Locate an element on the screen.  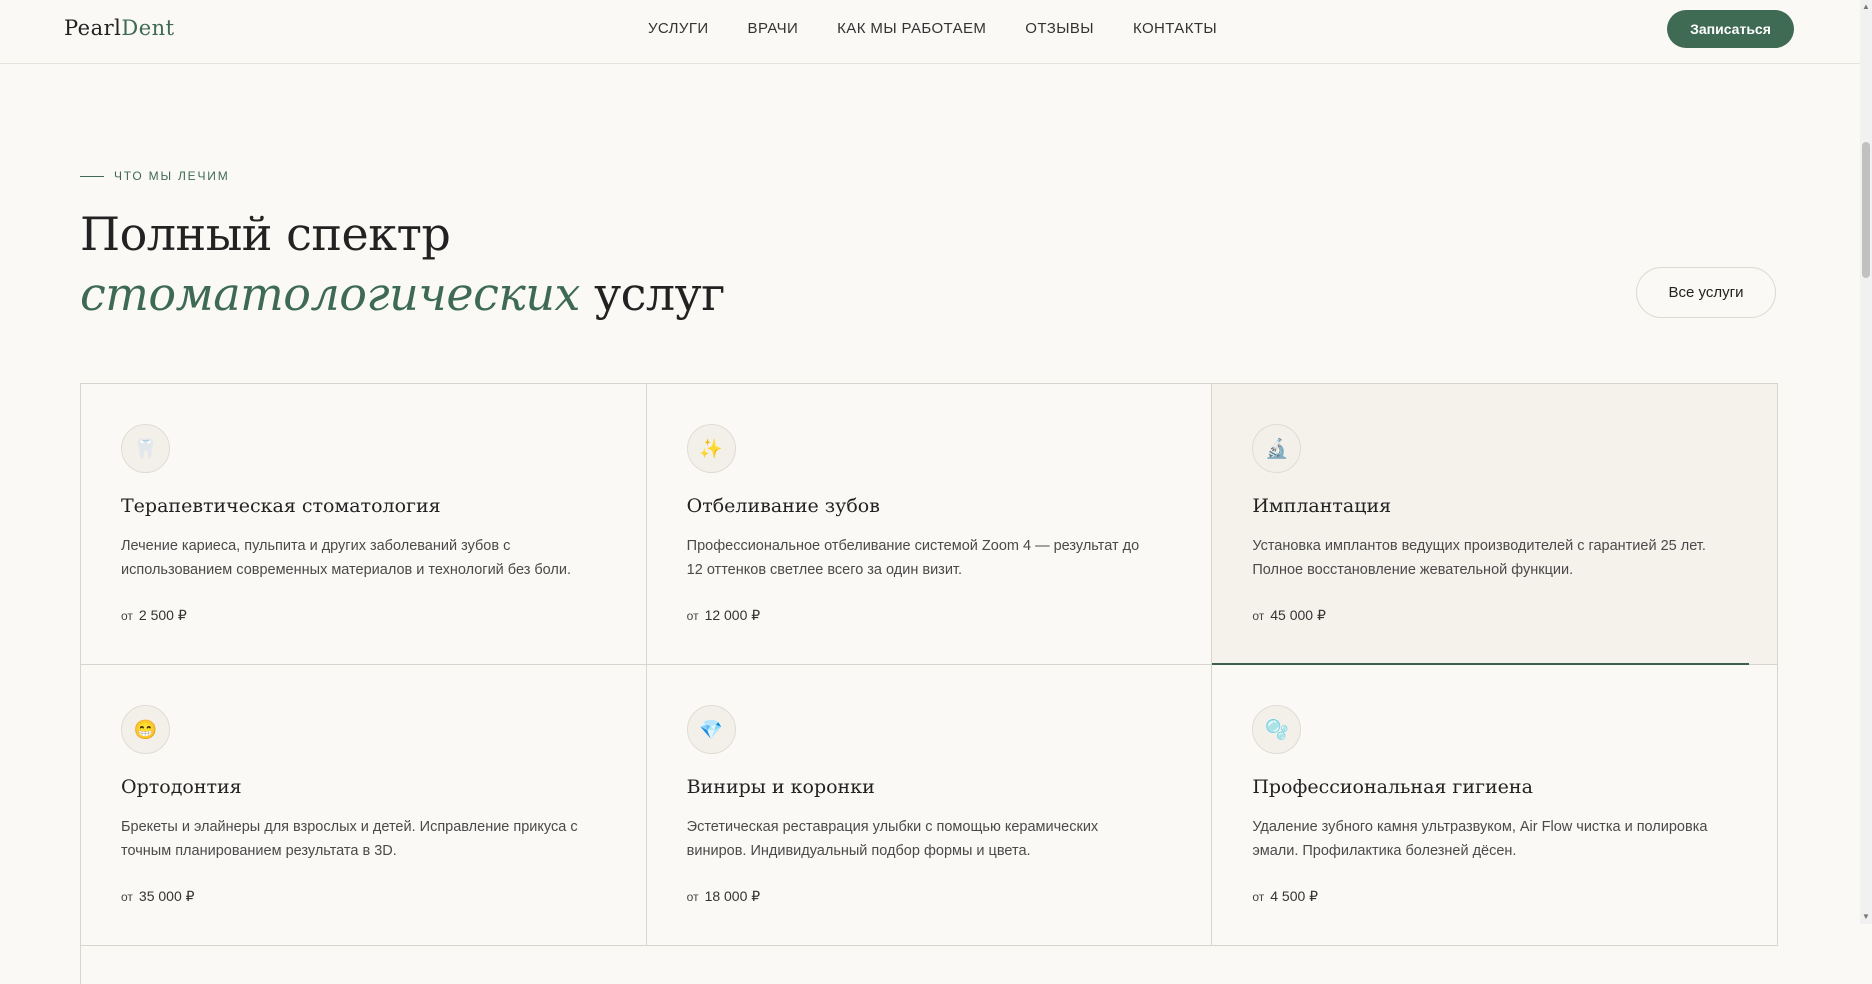
service-price: от 18 000 ₽ is located at coordinates (724, 896).